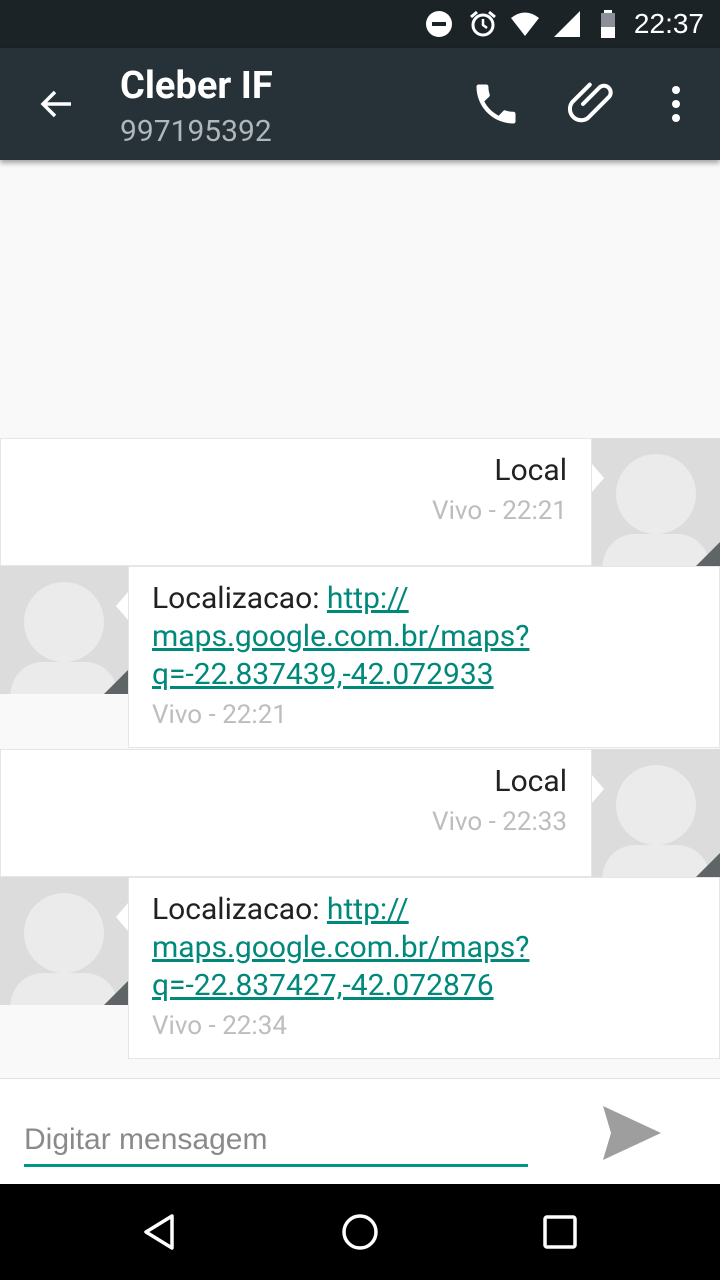 The width and height of the screenshot is (720, 1280). Describe the element at coordinates (525, 24) in the screenshot. I see `wifi-icon` at that location.